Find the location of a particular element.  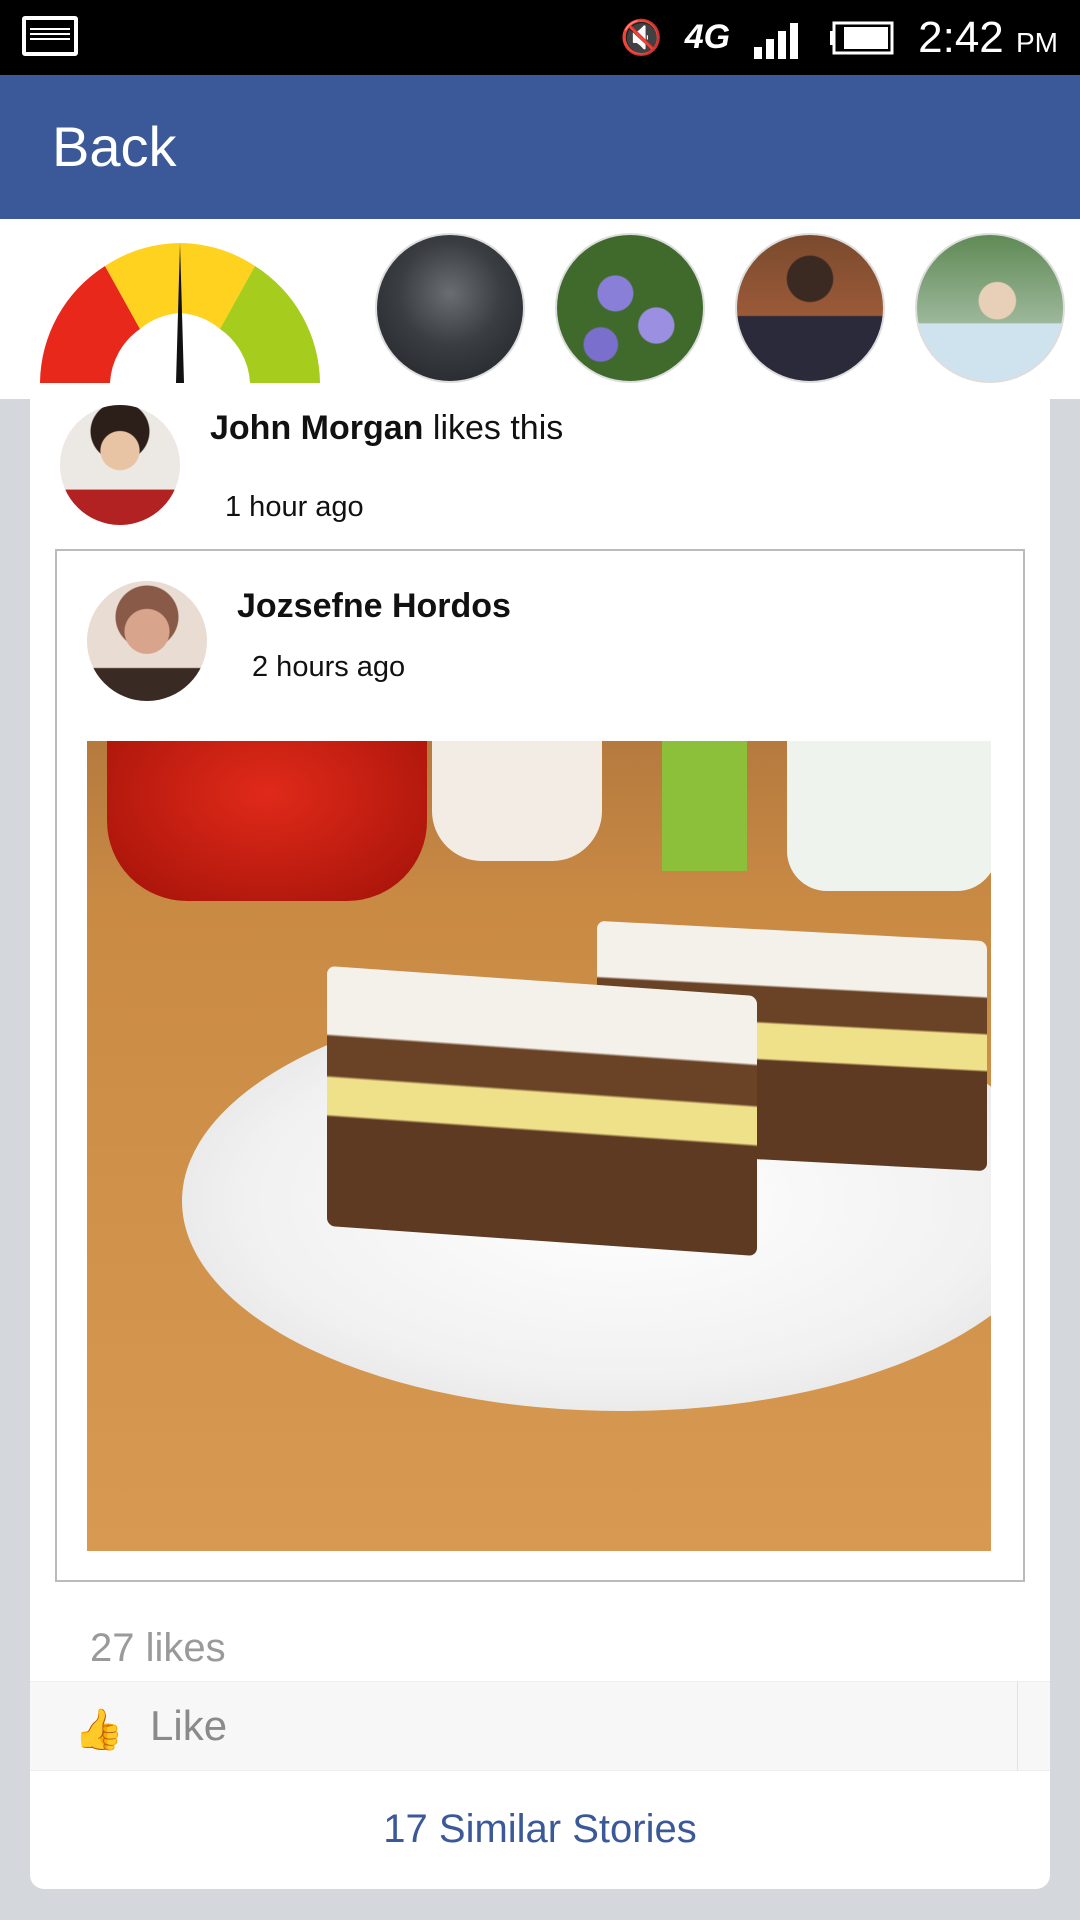

thumbs-up-icon: 👍 is located at coordinates (99, 1729).